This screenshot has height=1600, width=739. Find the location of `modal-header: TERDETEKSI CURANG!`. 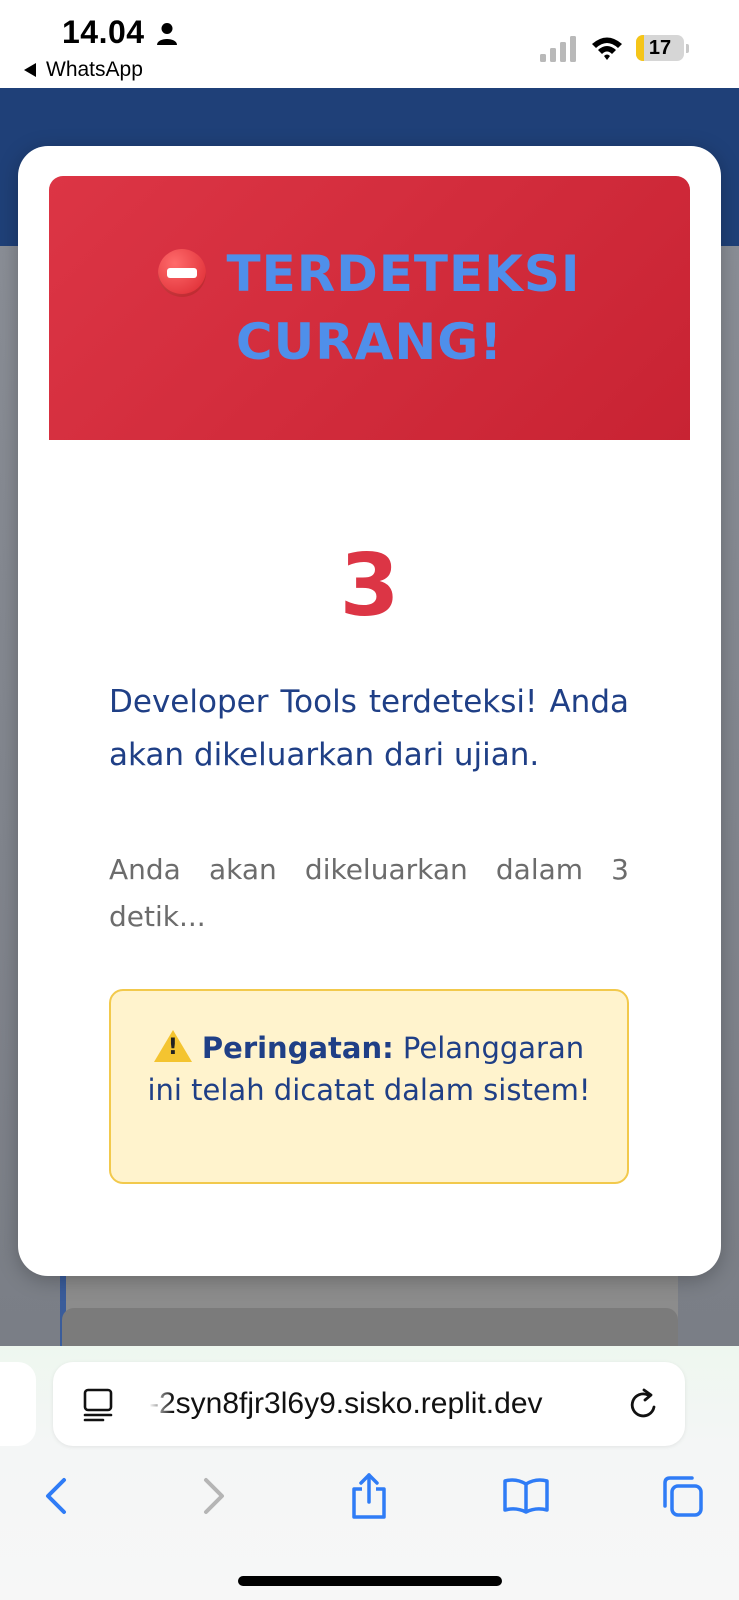

modal-header: TERDETEKSI CURANG! is located at coordinates (369, 308).